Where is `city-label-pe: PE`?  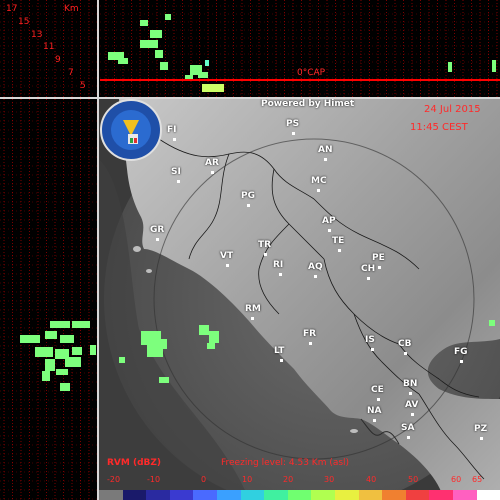
city-label-pe: PE is located at coordinates (378, 258).